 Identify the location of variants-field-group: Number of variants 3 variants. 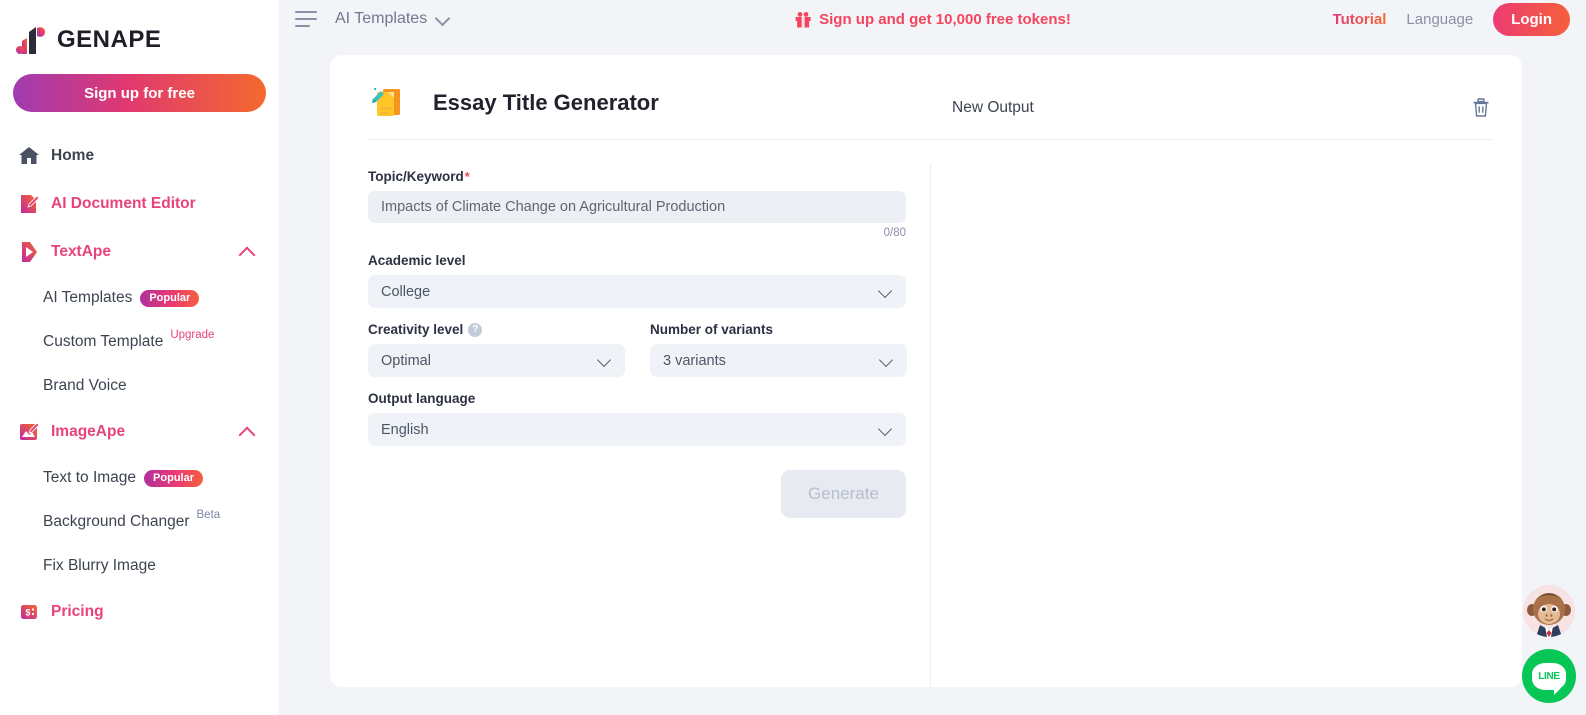
(778, 349).